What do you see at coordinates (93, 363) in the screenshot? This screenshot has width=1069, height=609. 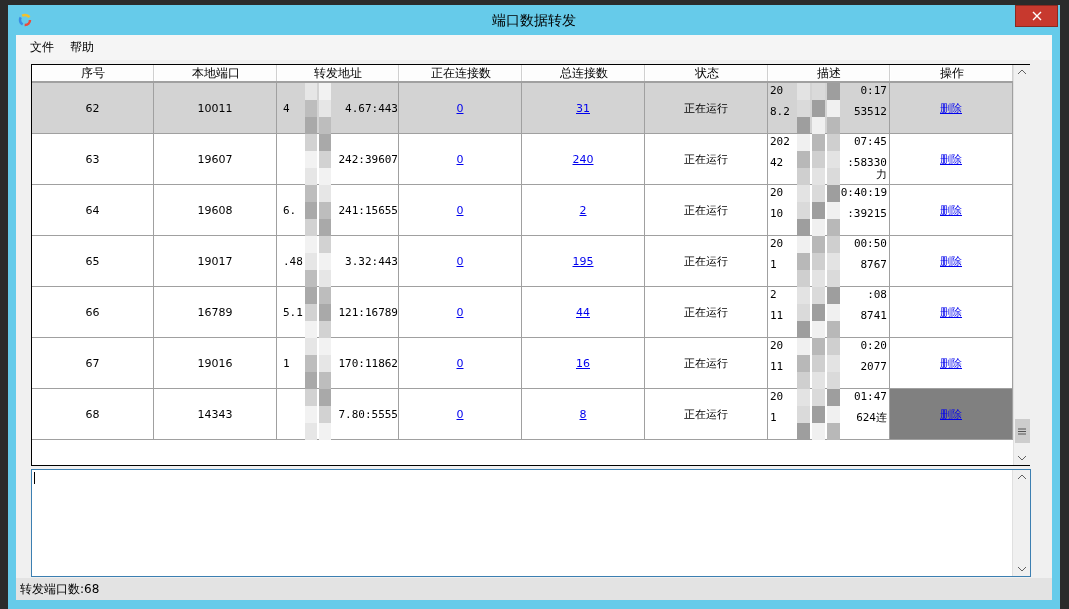 I see `table-cell: 67` at bounding box center [93, 363].